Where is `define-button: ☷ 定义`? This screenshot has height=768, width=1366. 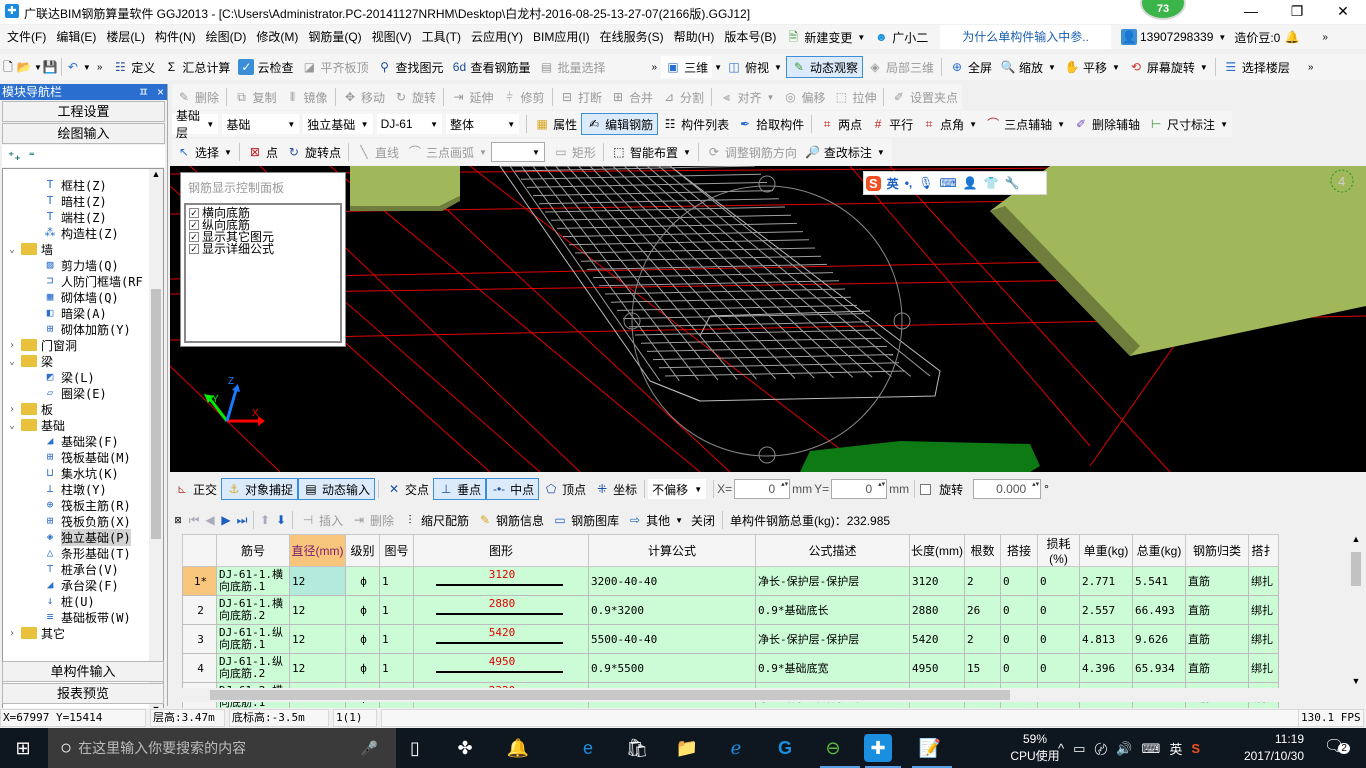
define-button: ☷ 定义 is located at coordinates (133, 67).